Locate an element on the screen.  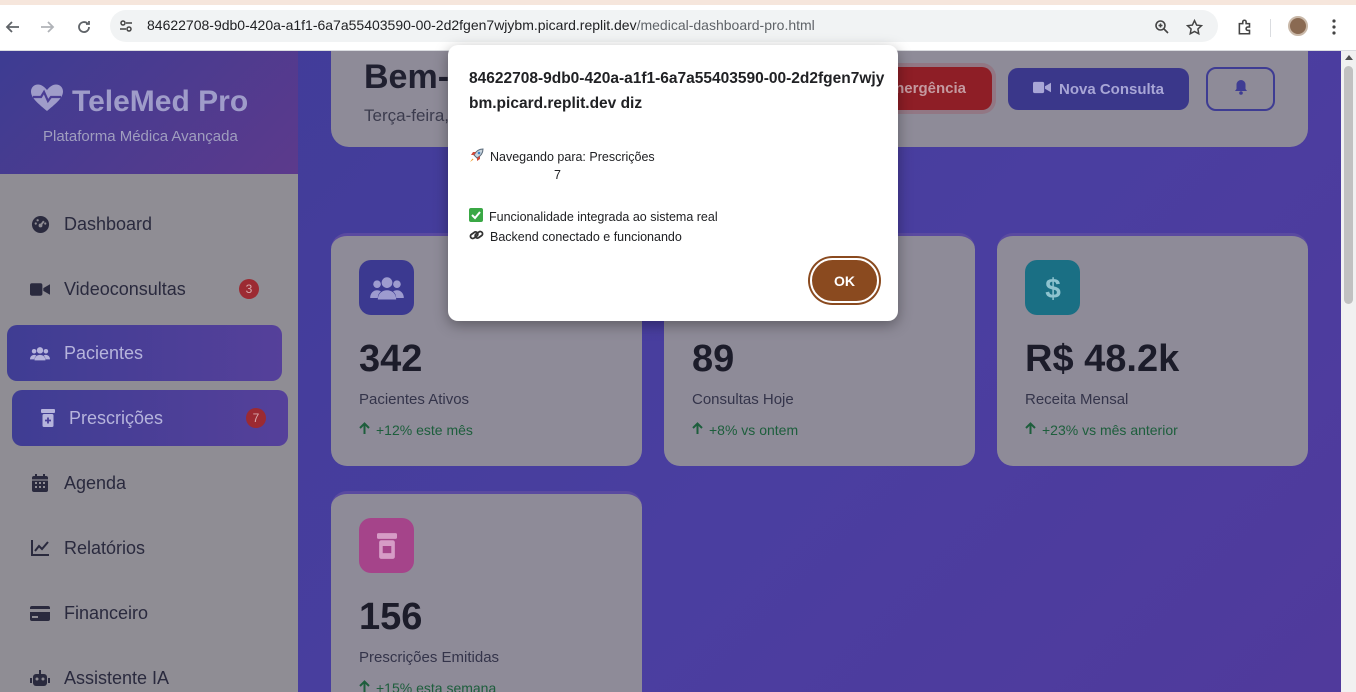
sidebar-item-agenda: Agenda is located at coordinates (149, 483).